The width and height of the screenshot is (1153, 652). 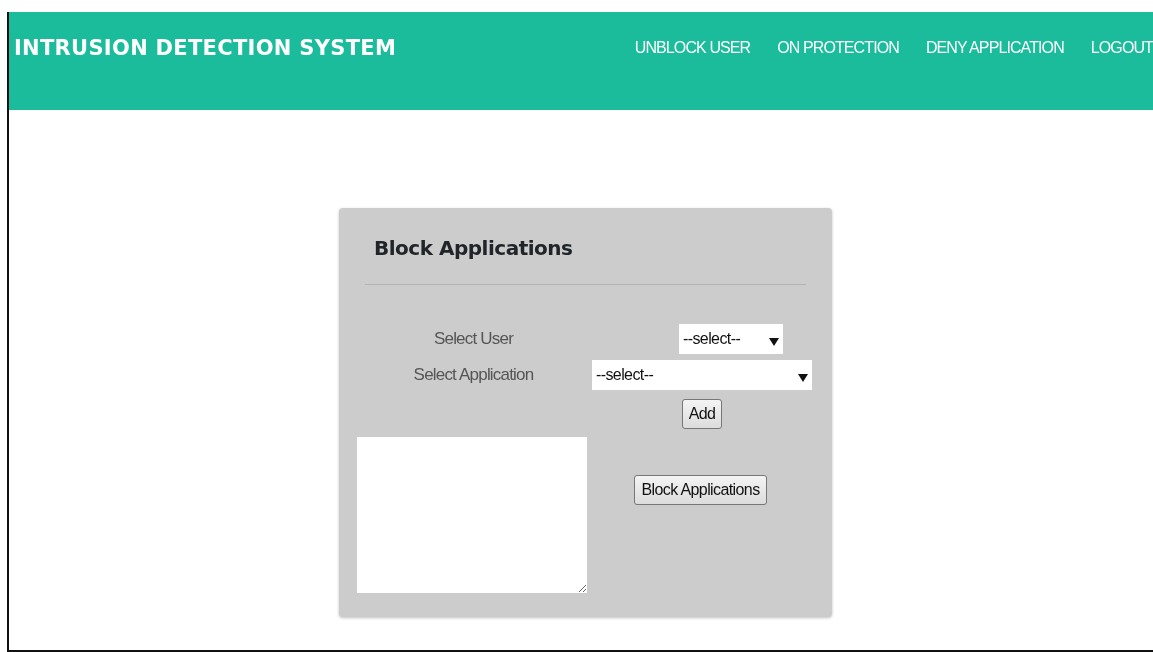 I want to click on field-label: Select User, so click(x=473, y=339).